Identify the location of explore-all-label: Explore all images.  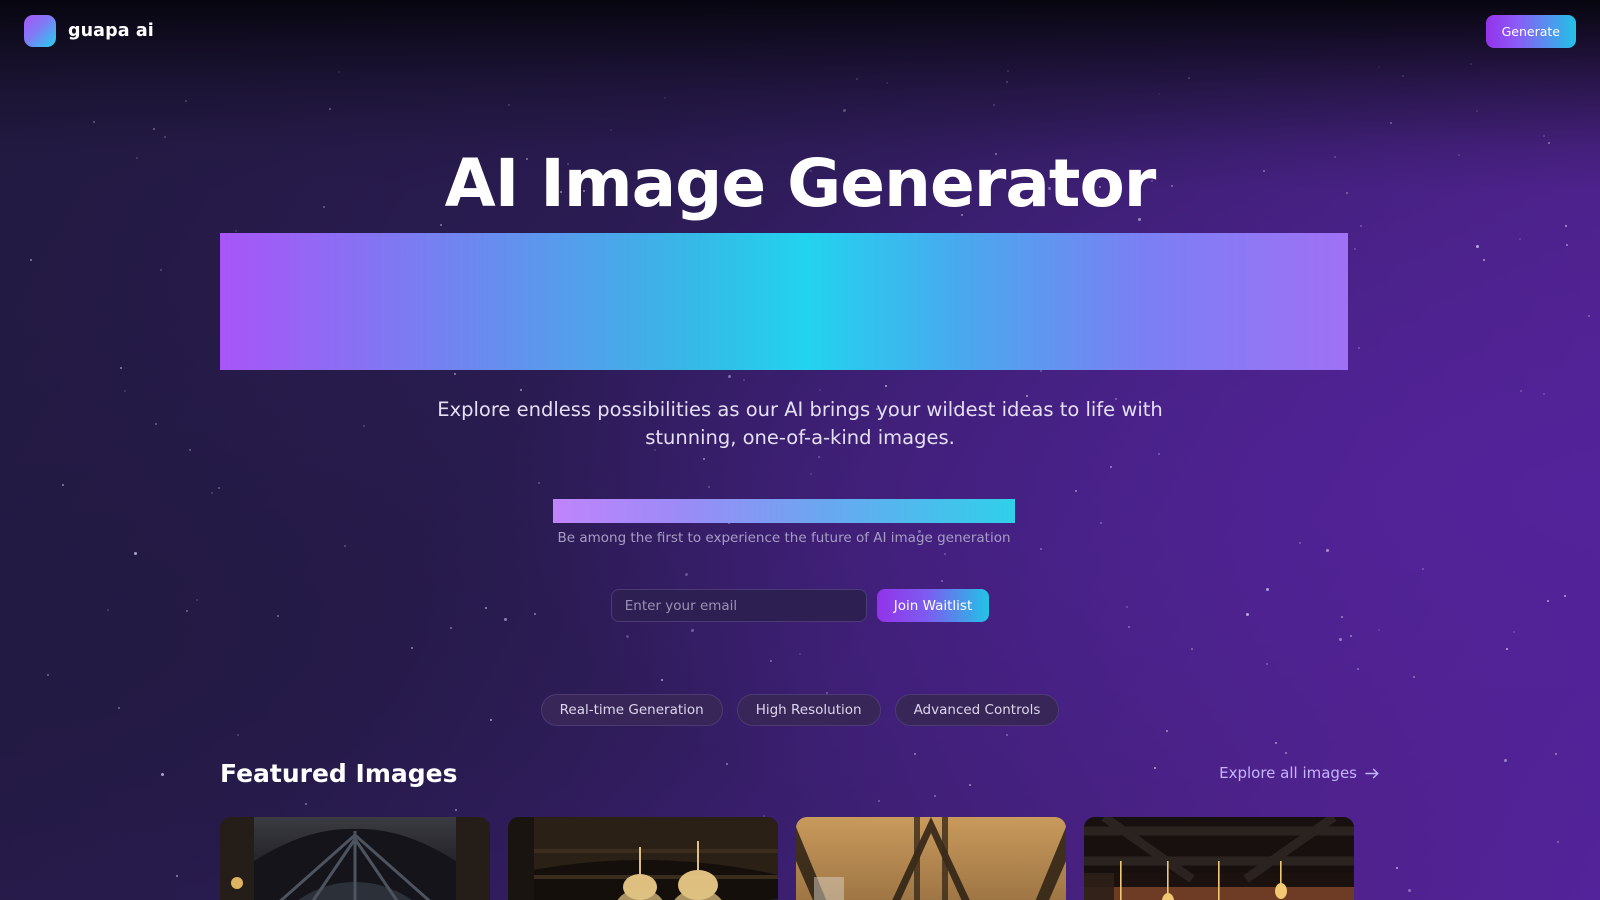
(1288, 773).